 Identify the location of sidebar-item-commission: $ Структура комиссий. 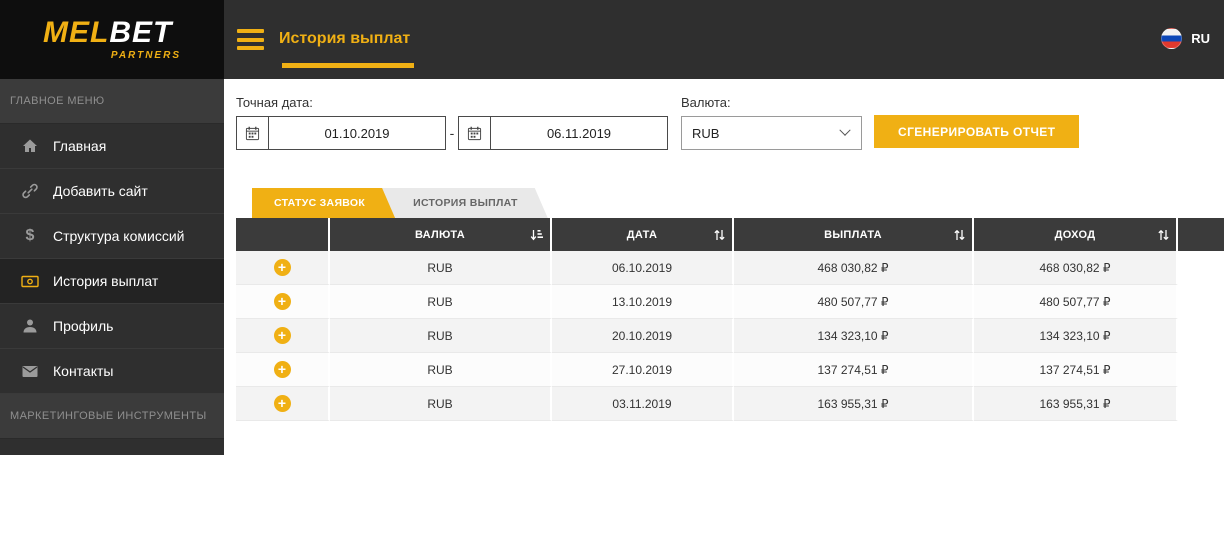
(112, 236).